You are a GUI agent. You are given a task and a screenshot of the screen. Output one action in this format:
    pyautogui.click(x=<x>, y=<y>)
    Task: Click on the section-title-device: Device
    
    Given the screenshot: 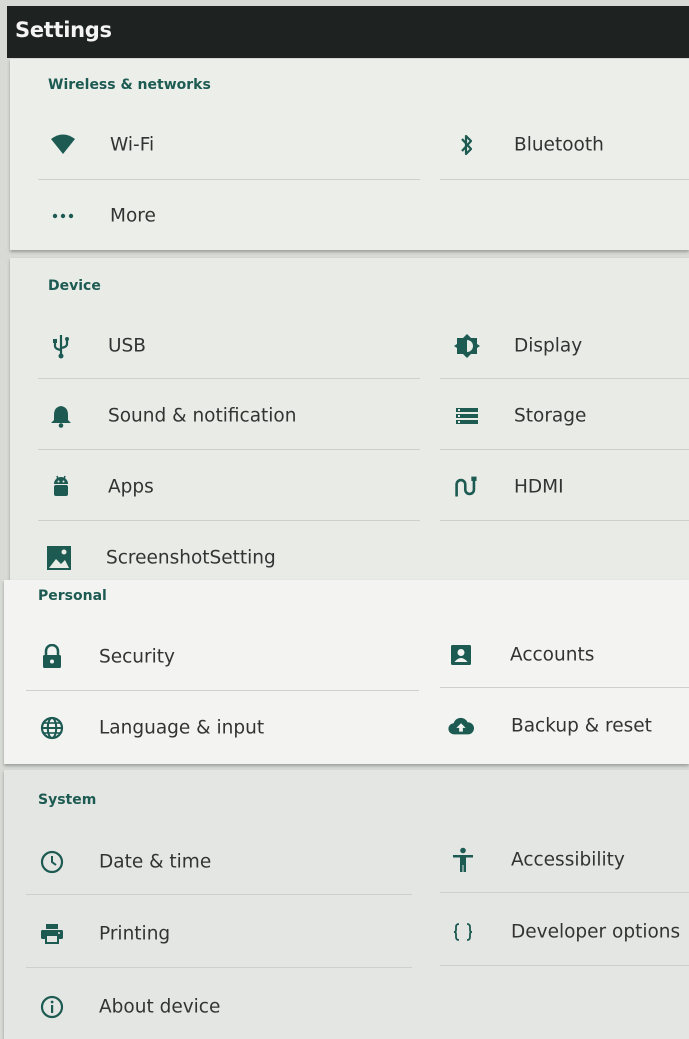 What is the action you would take?
    pyautogui.click(x=74, y=286)
    